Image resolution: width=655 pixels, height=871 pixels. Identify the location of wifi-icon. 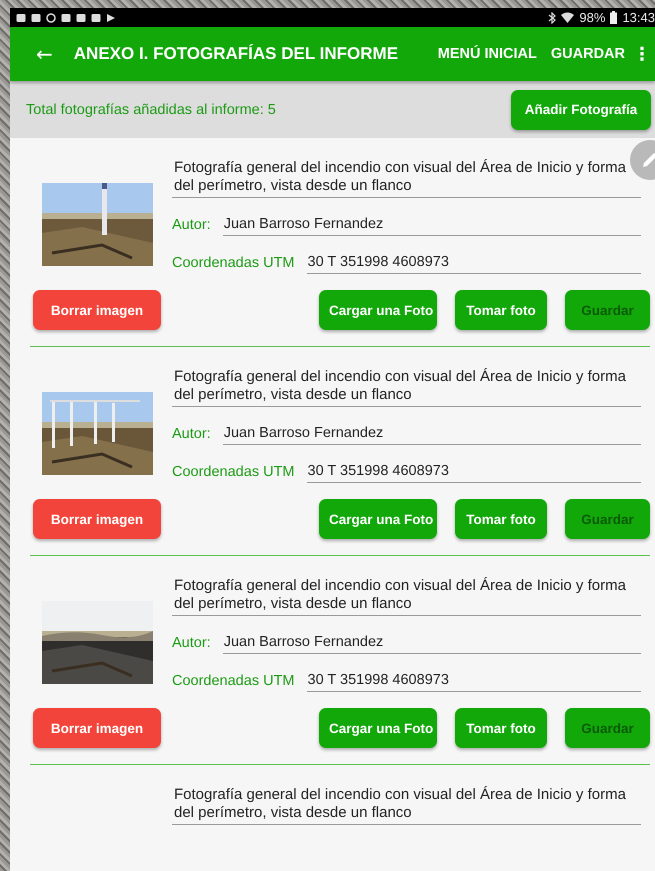
(567, 18).